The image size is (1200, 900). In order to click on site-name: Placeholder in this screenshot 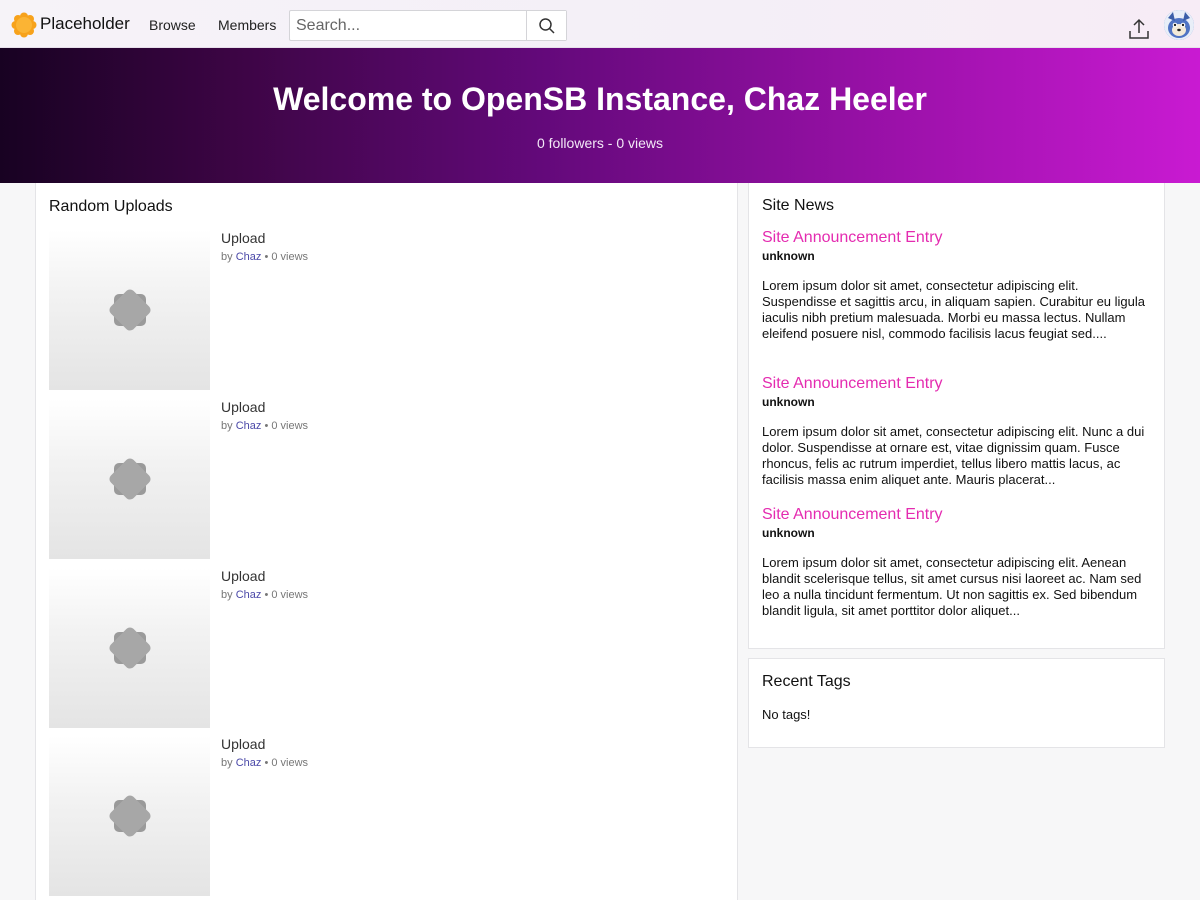, I will do `click(85, 24)`.